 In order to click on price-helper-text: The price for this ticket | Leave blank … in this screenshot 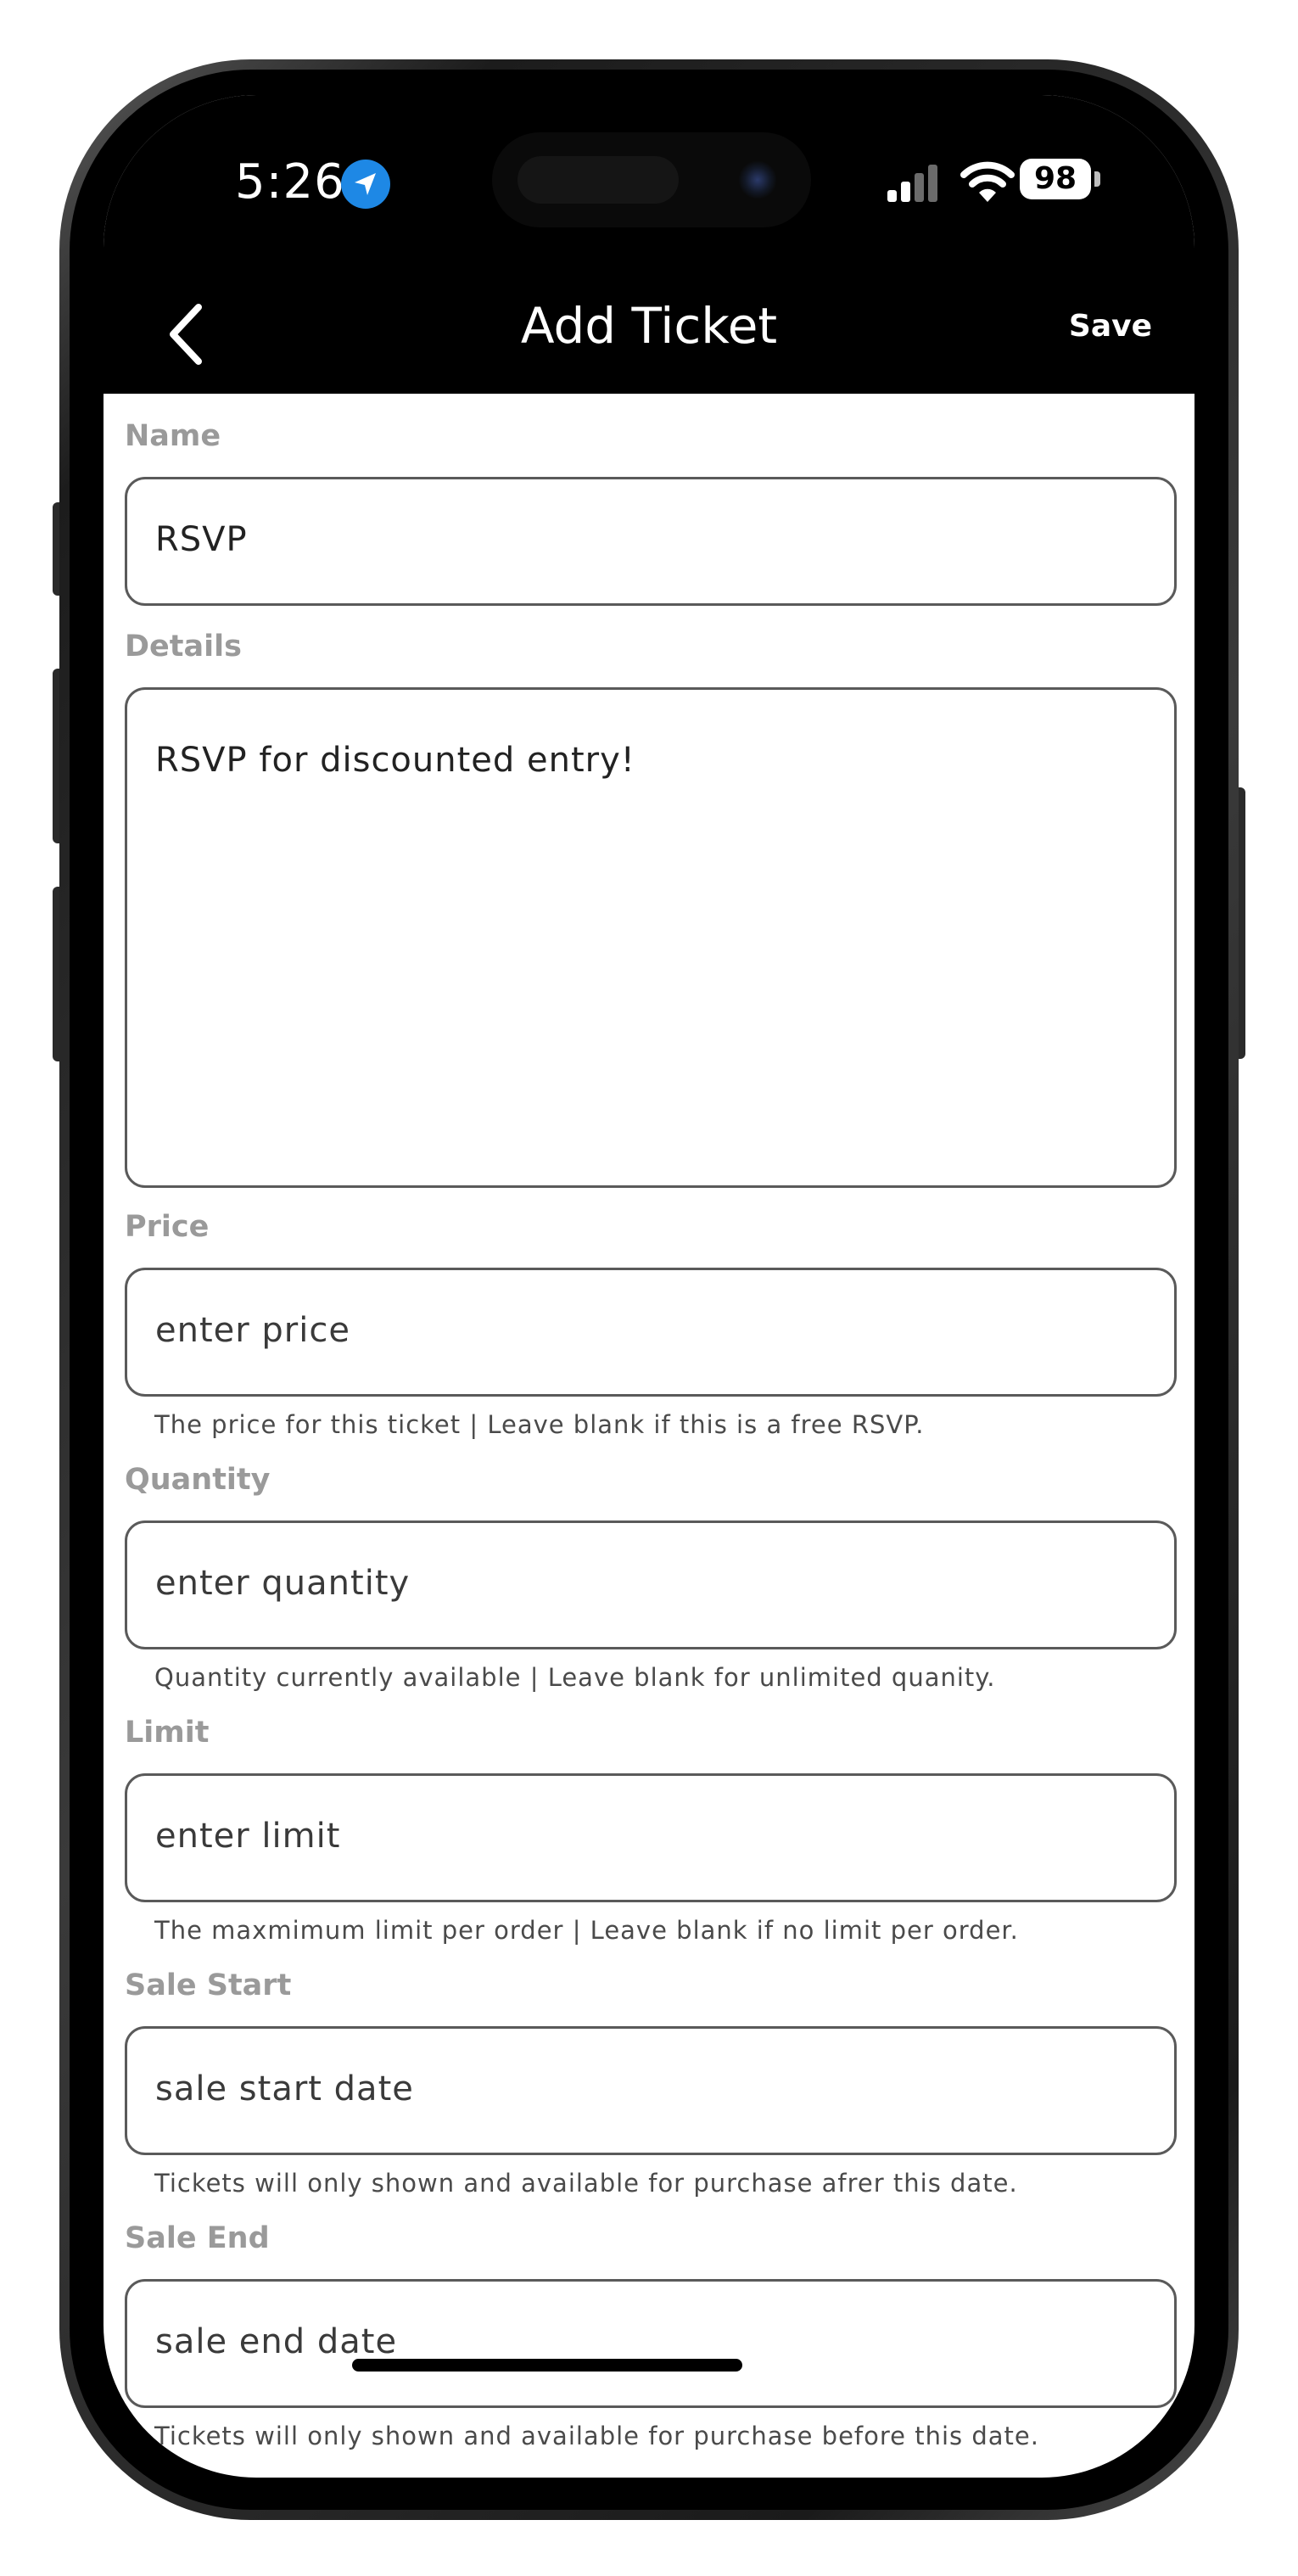, I will do `click(539, 1424)`.